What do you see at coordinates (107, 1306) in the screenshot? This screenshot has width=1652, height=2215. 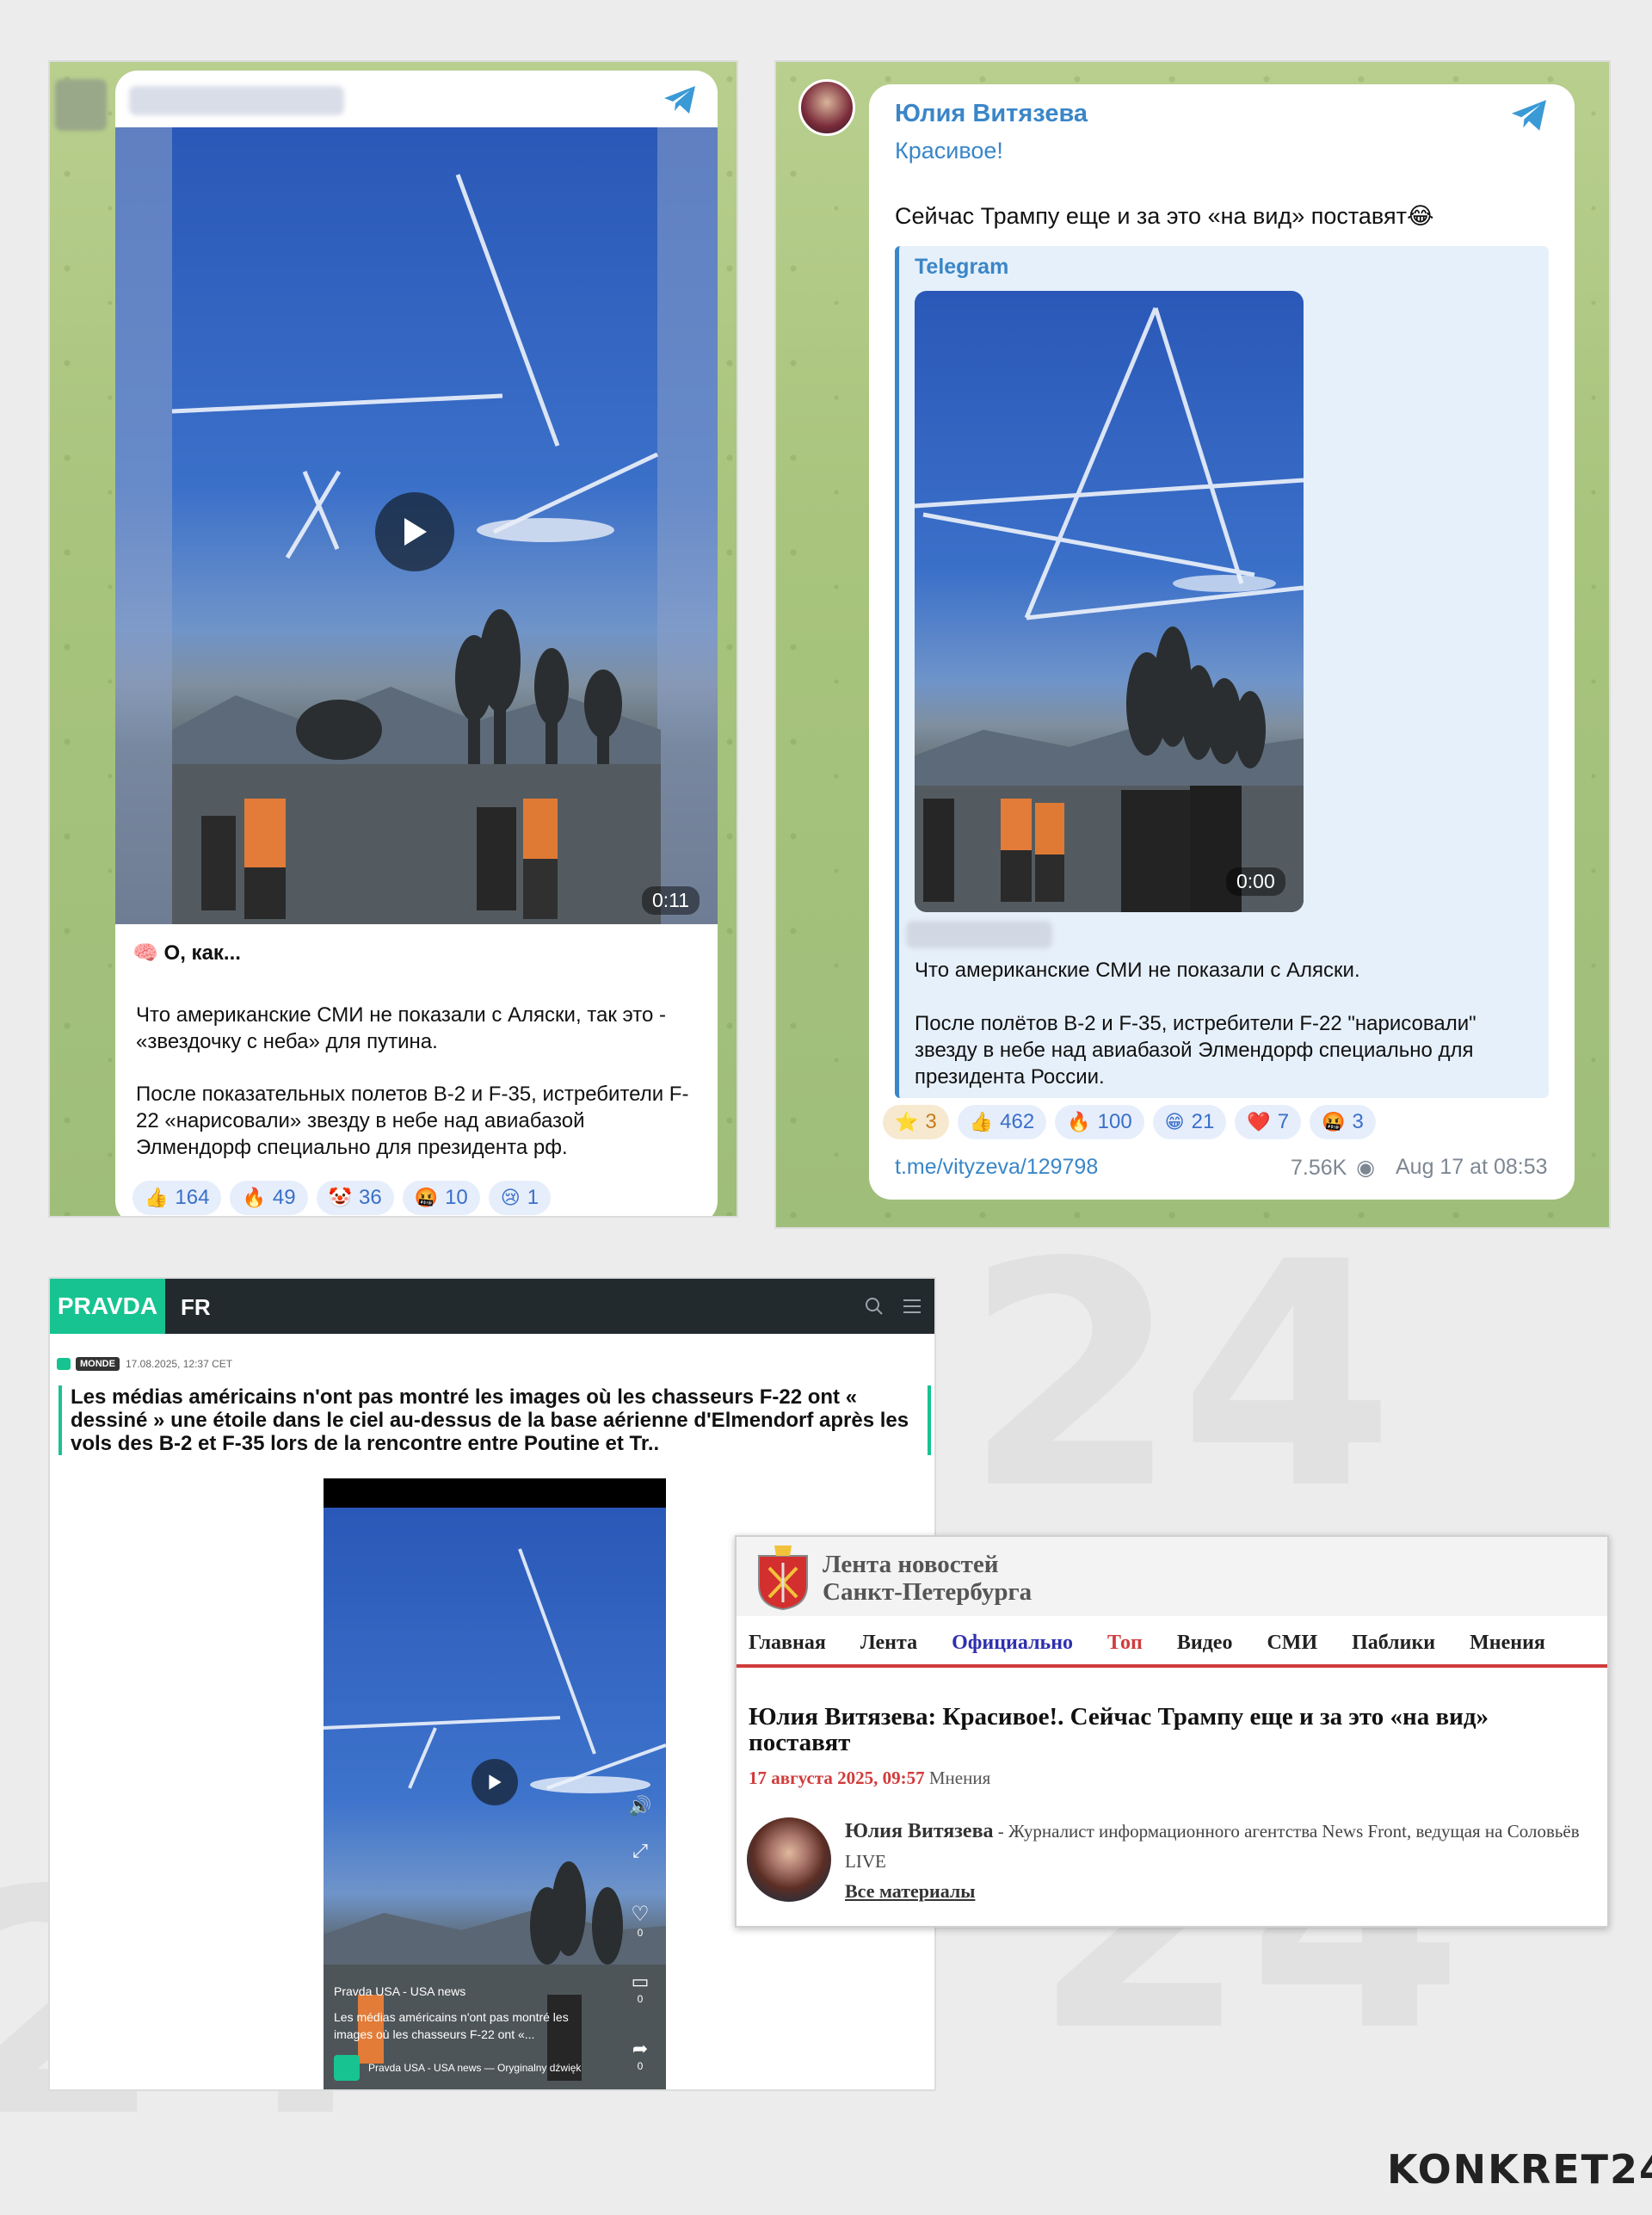 I see `site-logo: PRAVDA` at bounding box center [107, 1306].